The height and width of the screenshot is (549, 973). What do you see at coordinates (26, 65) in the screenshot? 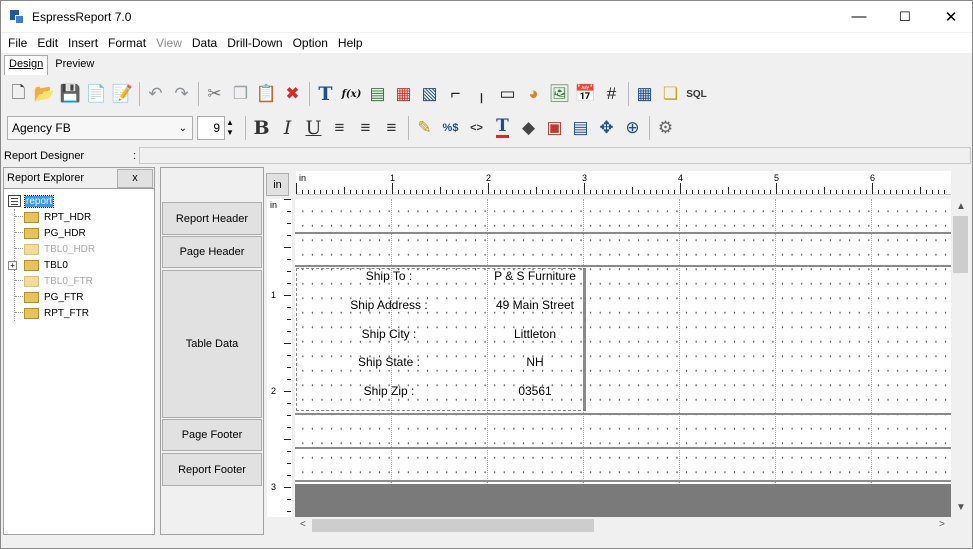
I see `tab-design: Design` at bounding box center [26, 65].